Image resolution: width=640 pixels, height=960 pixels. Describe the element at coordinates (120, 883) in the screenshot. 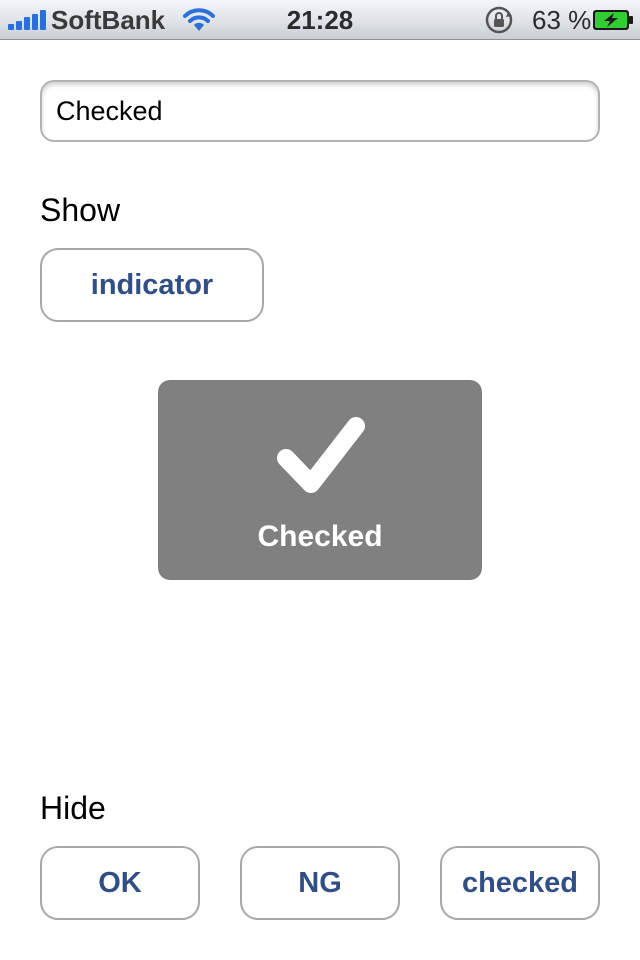

I see `ok-button: OK` at that location.